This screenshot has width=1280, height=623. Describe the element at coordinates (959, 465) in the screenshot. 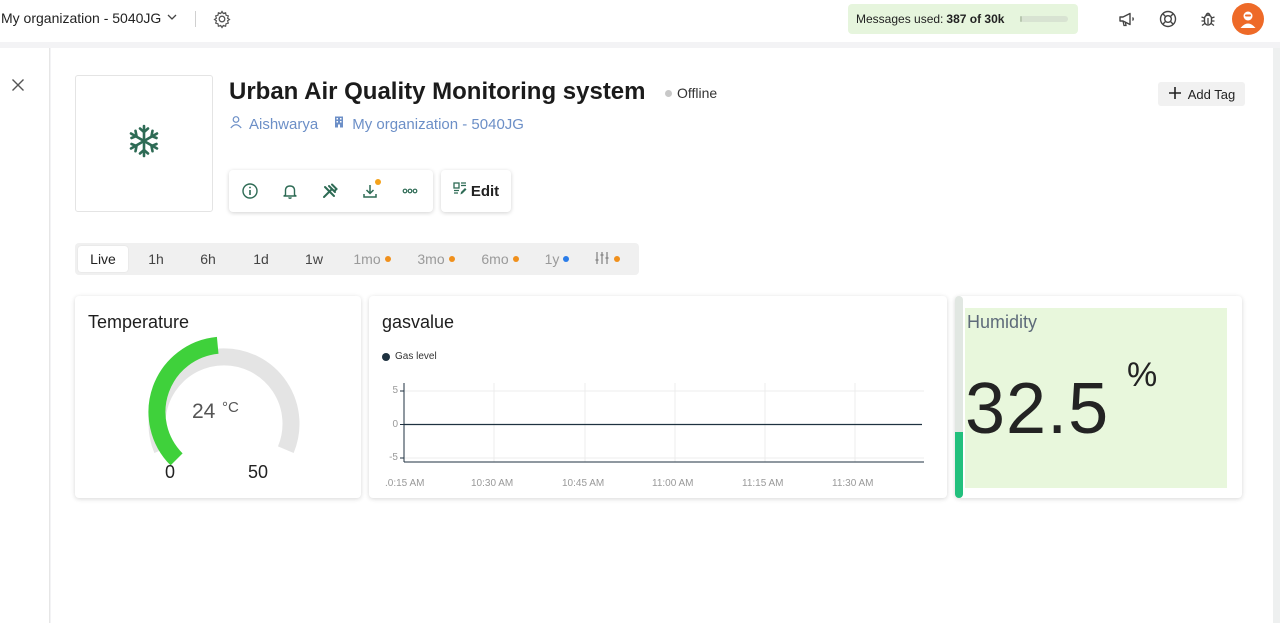

I see `humidity-level-fill` at that location.